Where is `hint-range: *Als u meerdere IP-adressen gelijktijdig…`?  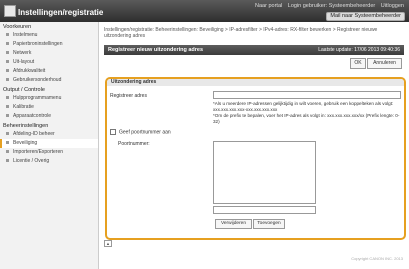 hint-range: *Als u meerdere IP-adressen gelijktijdig… is located at coordinates (303, 106).